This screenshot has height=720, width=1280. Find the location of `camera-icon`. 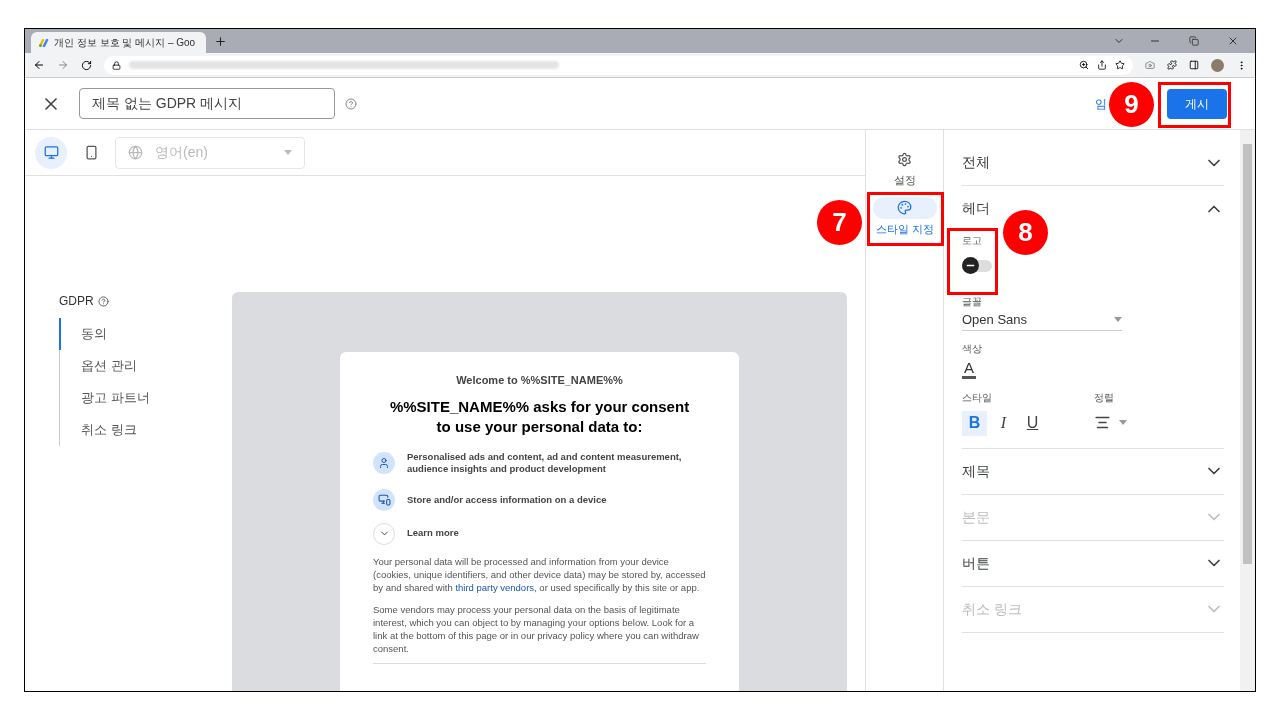

camera-icon is located at coordinates (1150, 65).